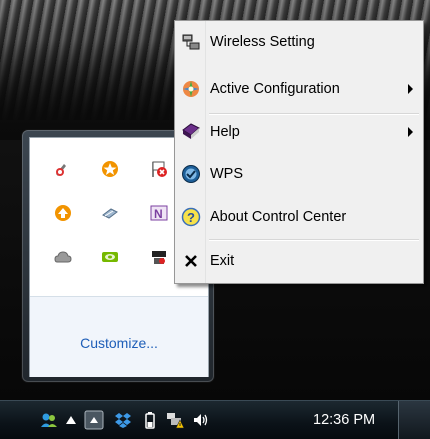 The image size is (430, 439). I want to click on taskbar: 12:36 PM, so click(215, 419).